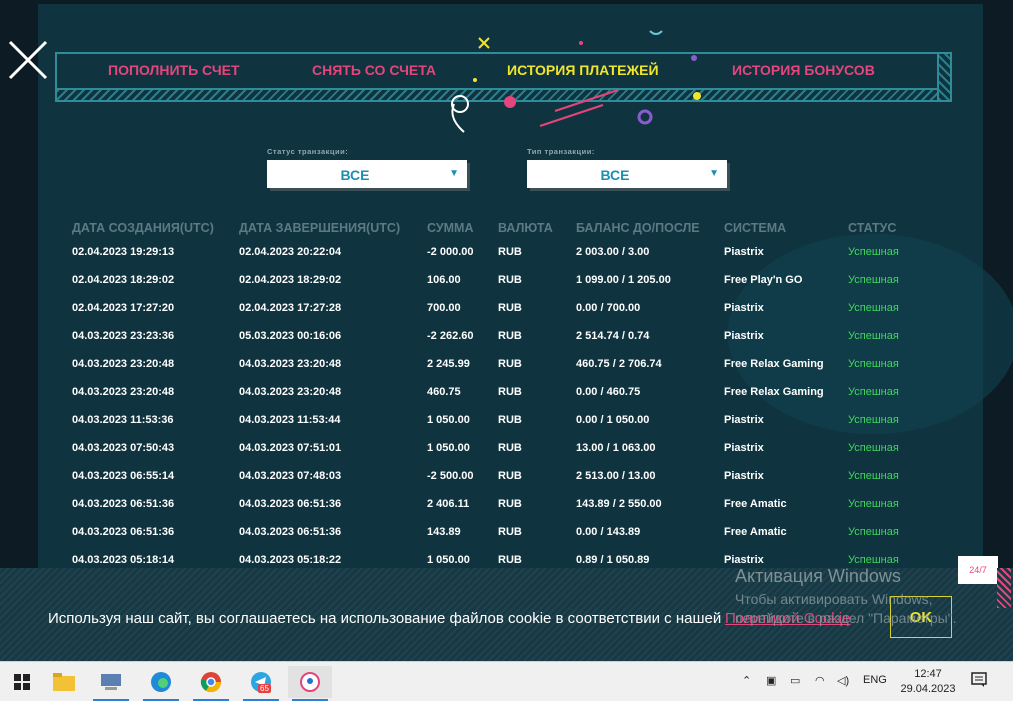  What do you see at coordinates (978, 570) in the screenshot?
I see `support-badge: 24/7` at bounding box center [978, 570].